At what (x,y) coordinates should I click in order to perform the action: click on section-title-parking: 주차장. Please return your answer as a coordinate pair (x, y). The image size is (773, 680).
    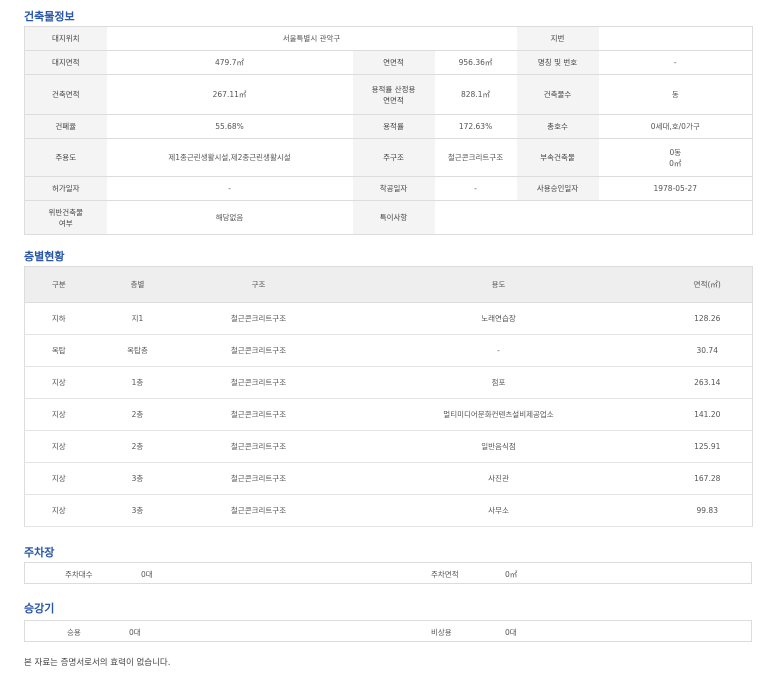
    Looking at the image, I should click on (39, 552).